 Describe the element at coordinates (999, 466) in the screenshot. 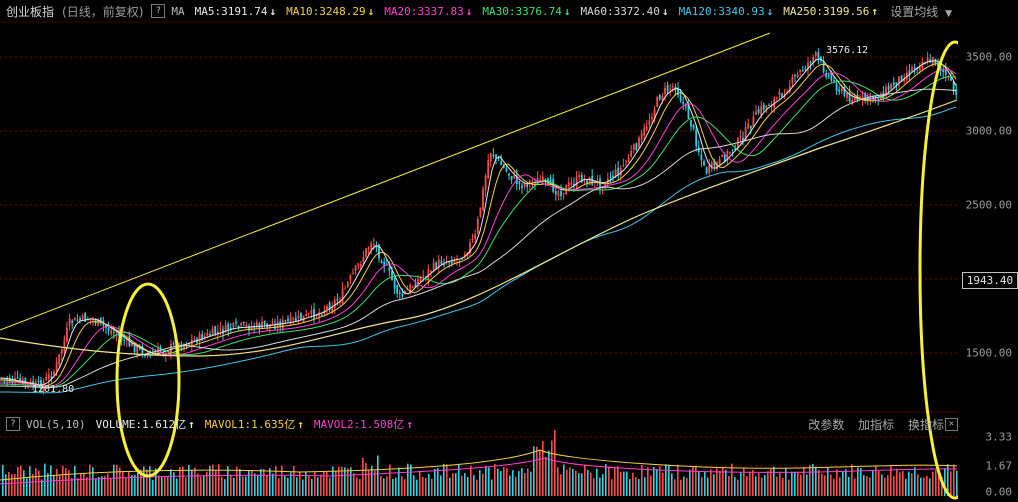

I see `volume-tick: 1.67` at that location.